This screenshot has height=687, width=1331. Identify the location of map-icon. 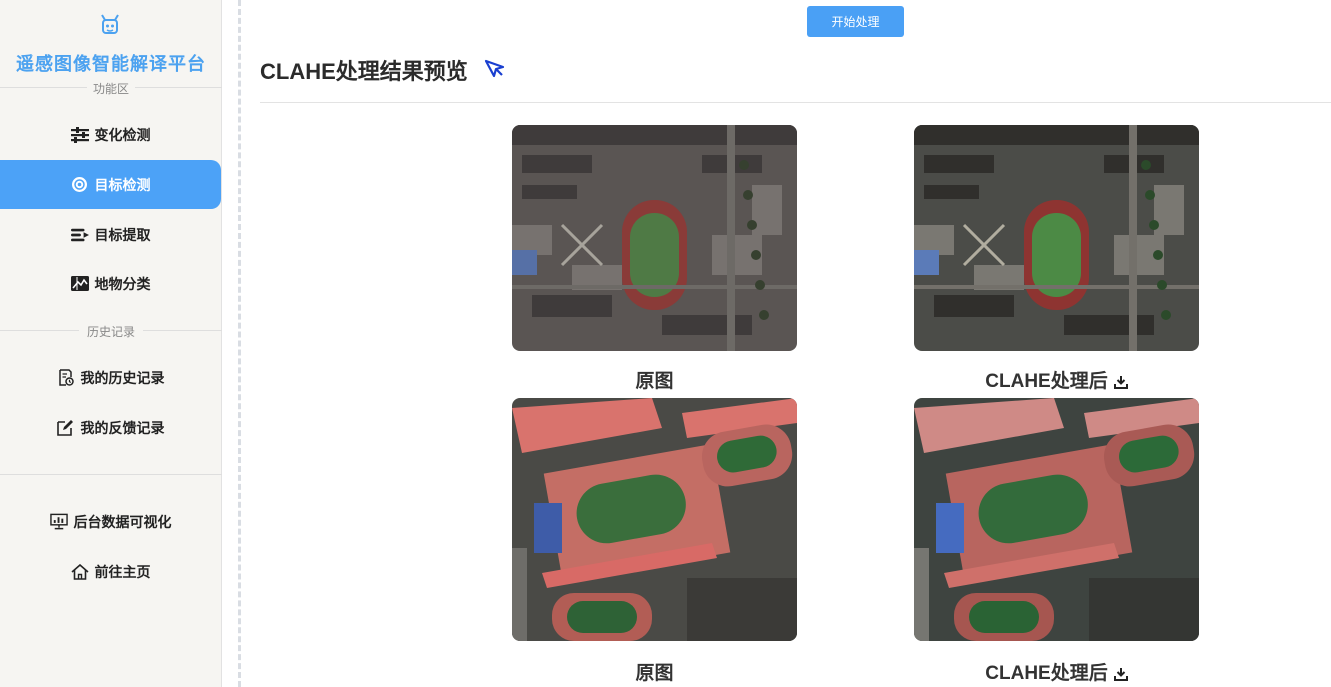
(79, 284).